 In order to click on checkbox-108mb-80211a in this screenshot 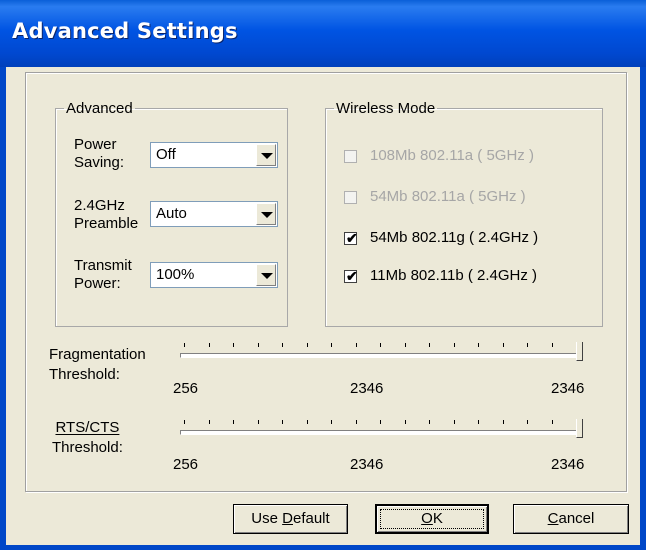, I will do `click(350, 156)`.